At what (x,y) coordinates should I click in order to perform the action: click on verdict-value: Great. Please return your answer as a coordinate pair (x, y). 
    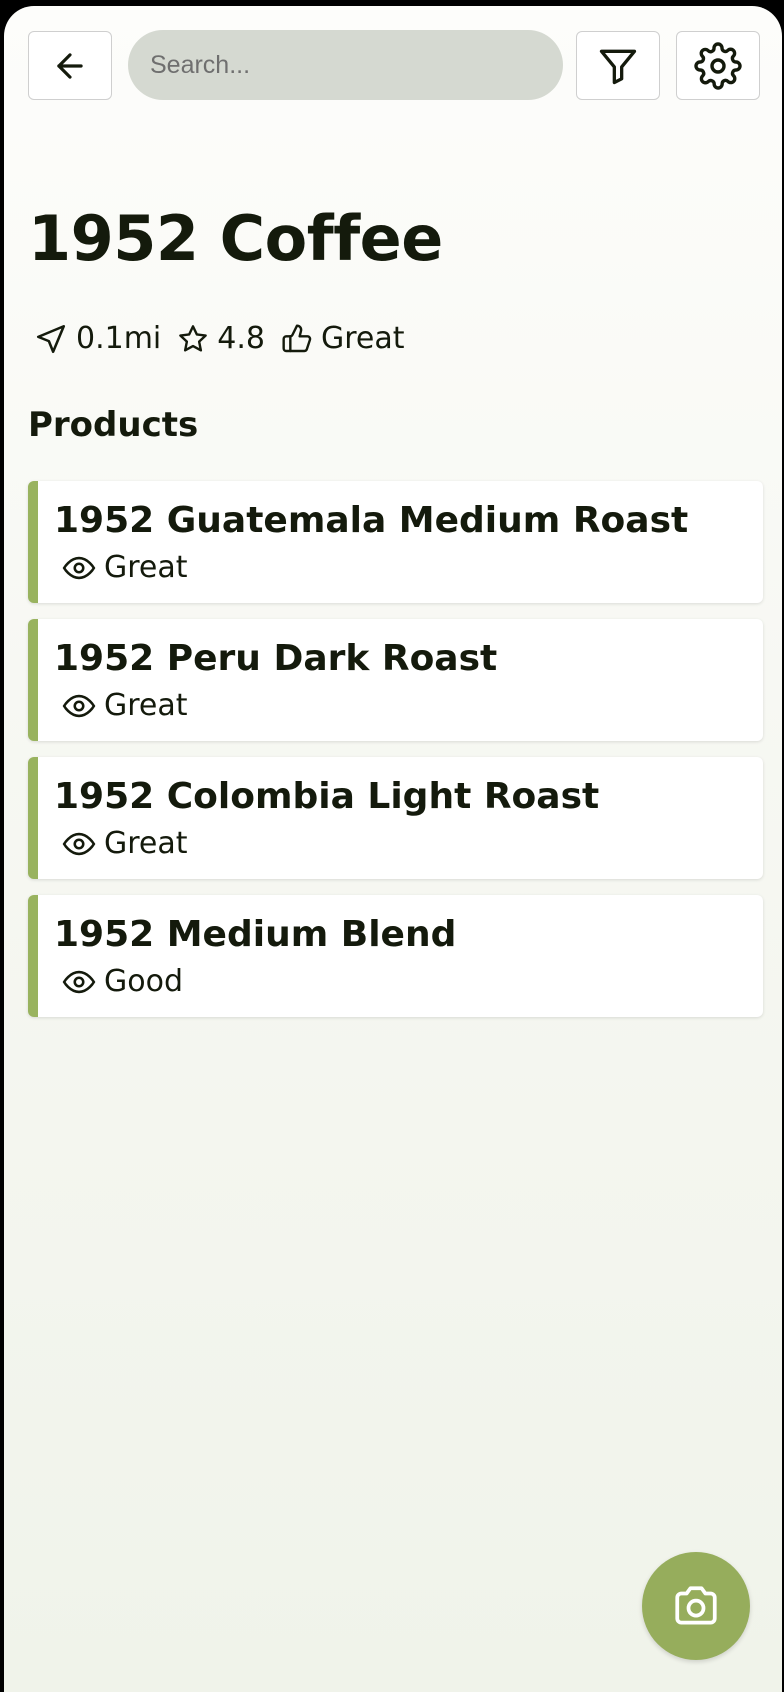
    Looking at the image, I should click on (363, 338).